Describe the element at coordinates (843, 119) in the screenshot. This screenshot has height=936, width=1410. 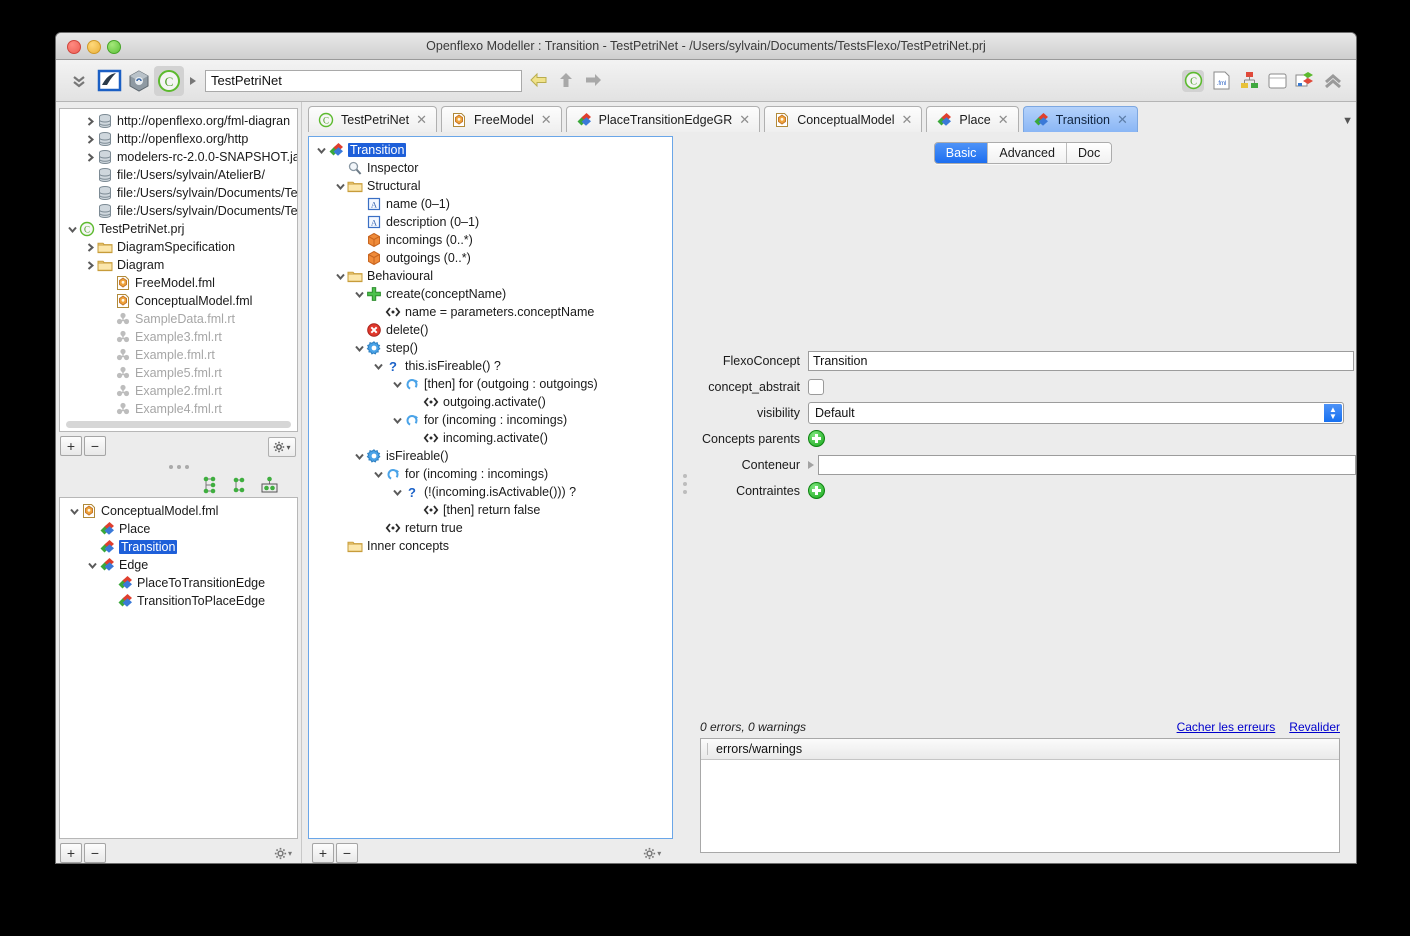
I see `document-tab: ConceptualModel ✕` at that location.